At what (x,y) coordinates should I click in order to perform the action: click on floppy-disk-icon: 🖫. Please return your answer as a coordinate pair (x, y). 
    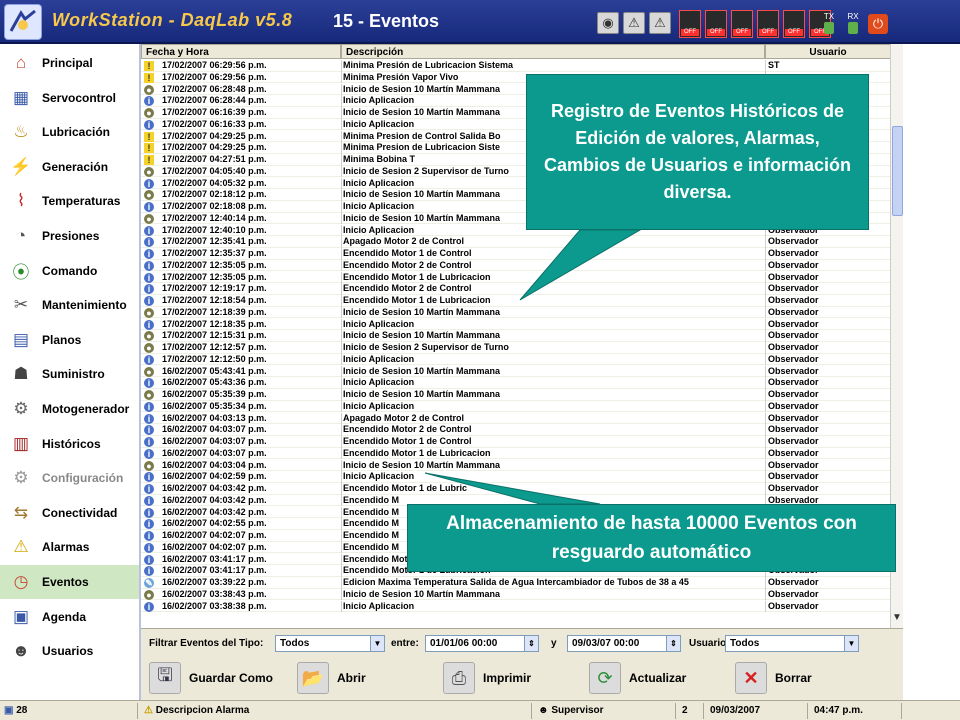
    Looking at the image, I should click on (165, 678).